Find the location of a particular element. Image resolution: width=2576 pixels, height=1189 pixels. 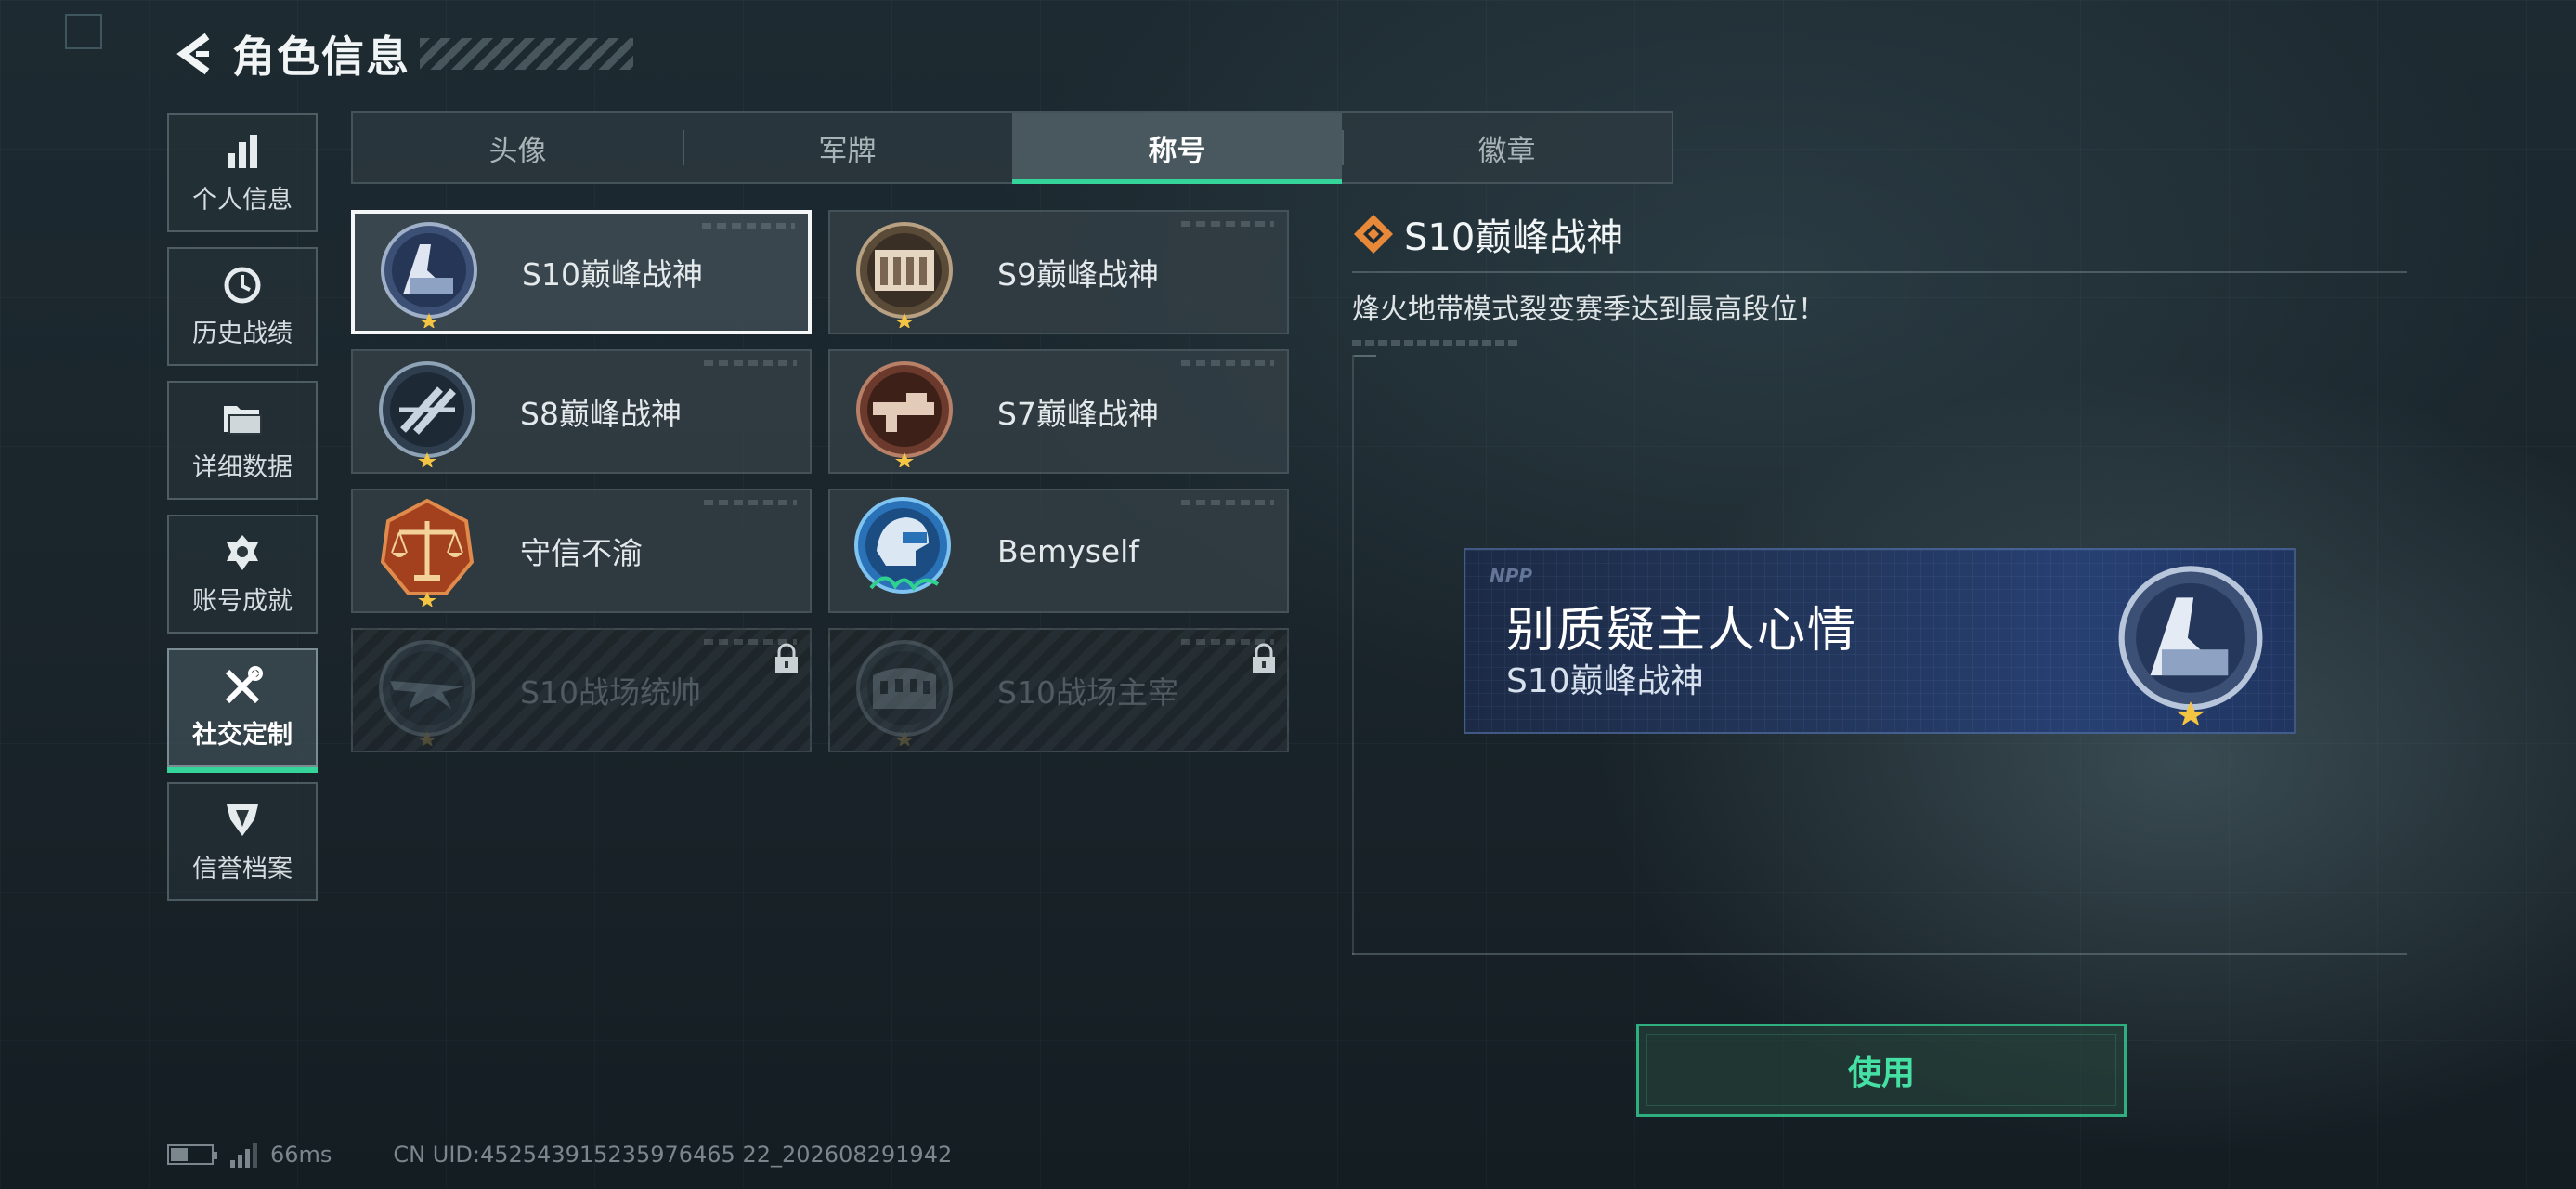

title-name: S10巅峰战神 is located at coordinates (612, 274).